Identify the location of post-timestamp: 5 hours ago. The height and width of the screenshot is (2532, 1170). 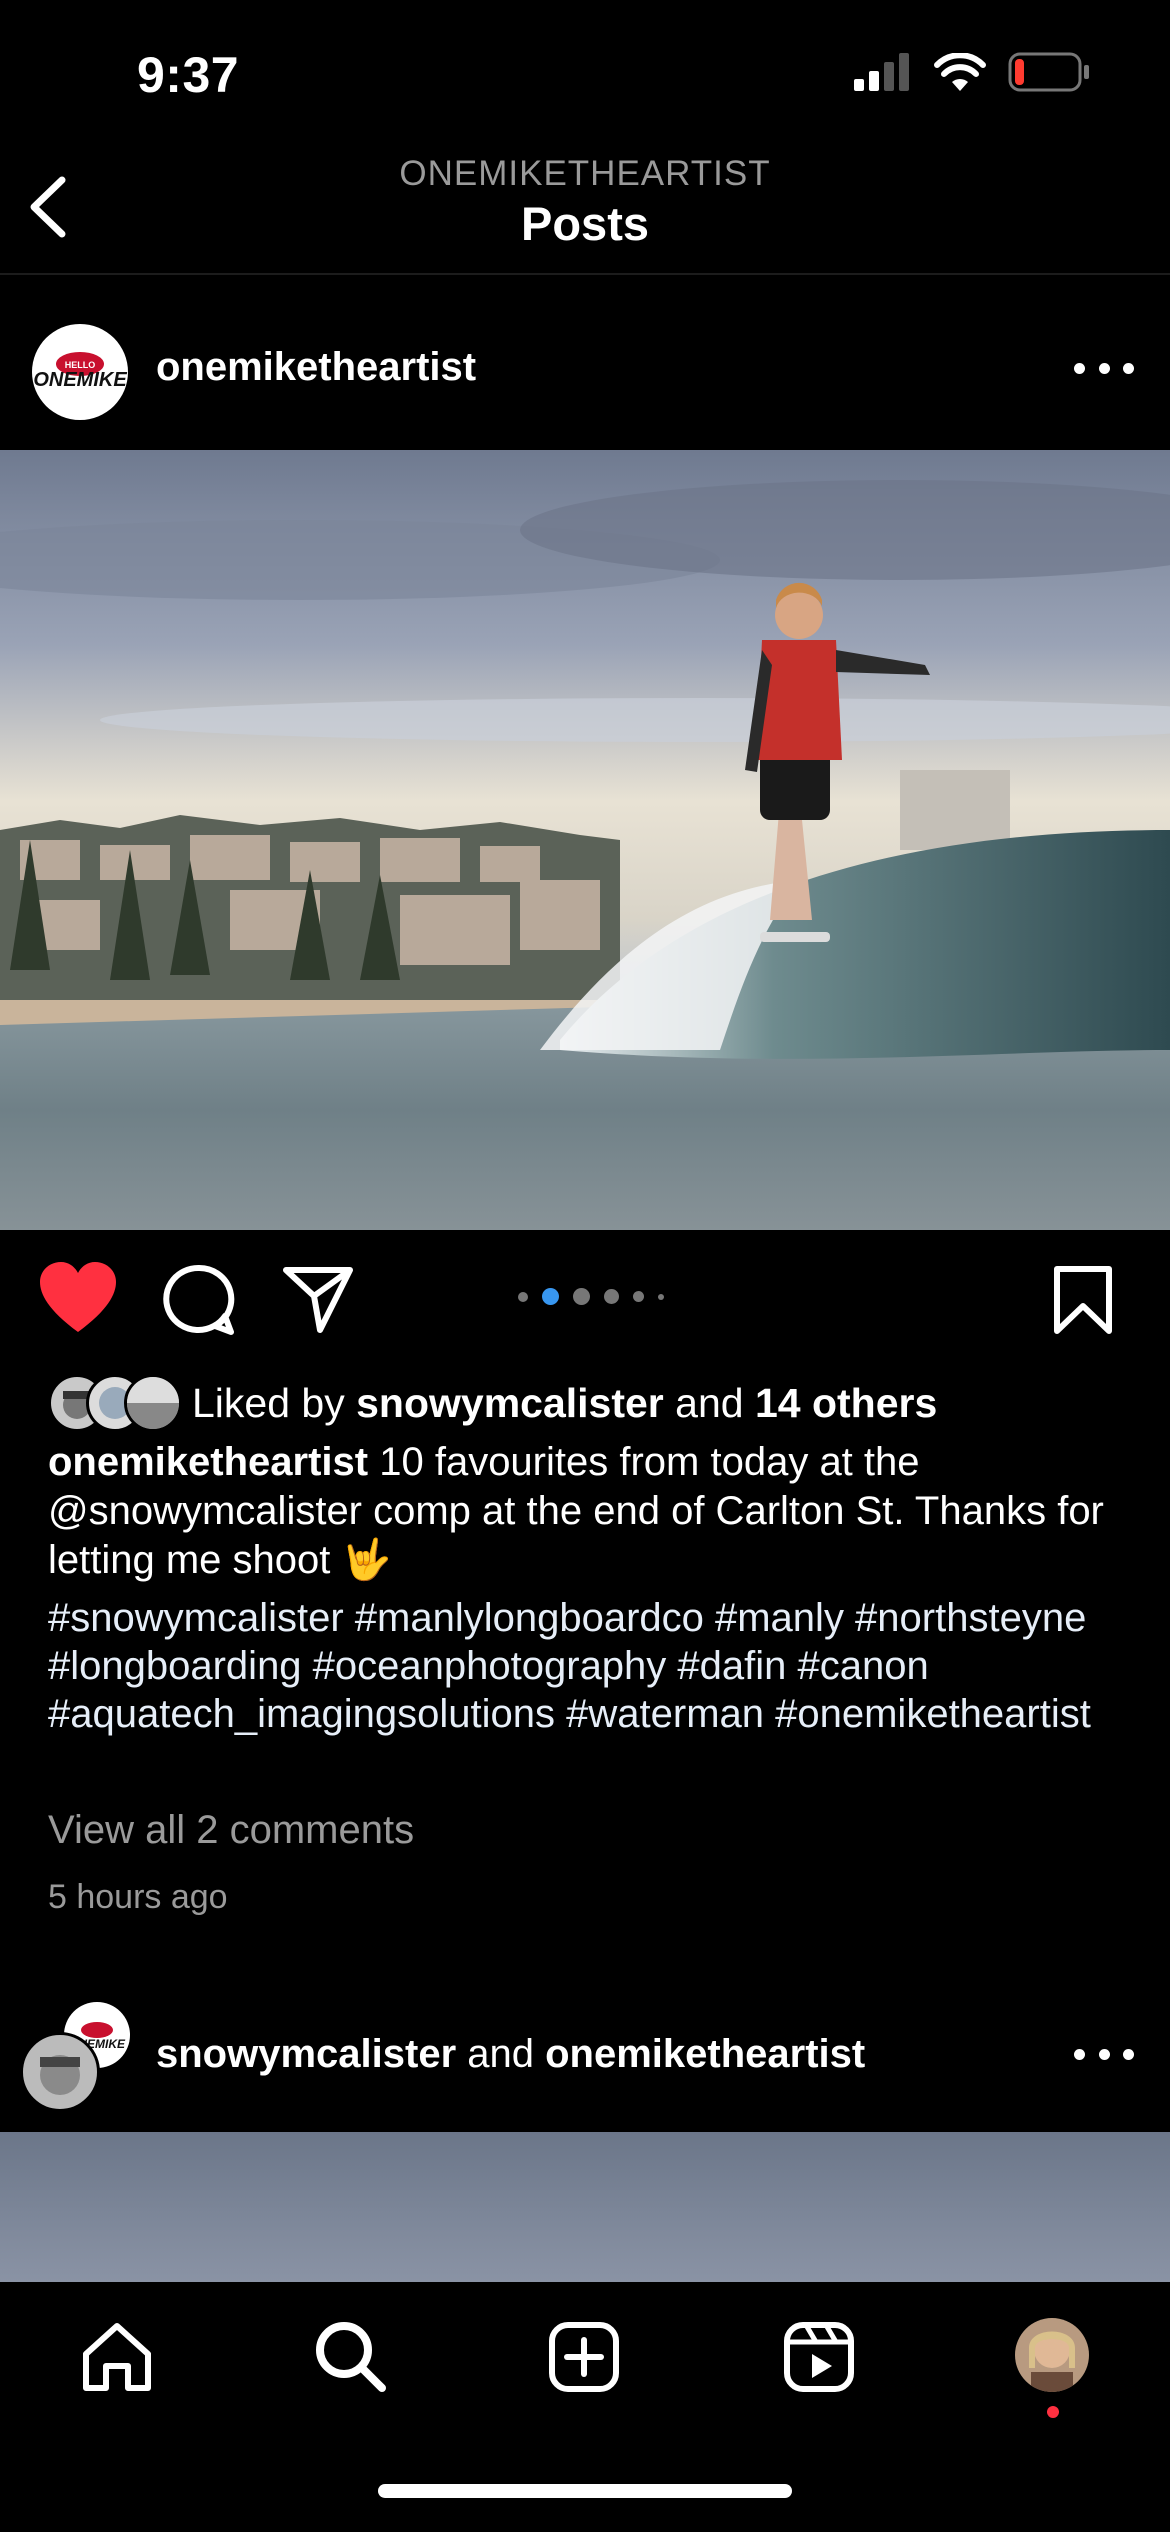
(138, 1897).